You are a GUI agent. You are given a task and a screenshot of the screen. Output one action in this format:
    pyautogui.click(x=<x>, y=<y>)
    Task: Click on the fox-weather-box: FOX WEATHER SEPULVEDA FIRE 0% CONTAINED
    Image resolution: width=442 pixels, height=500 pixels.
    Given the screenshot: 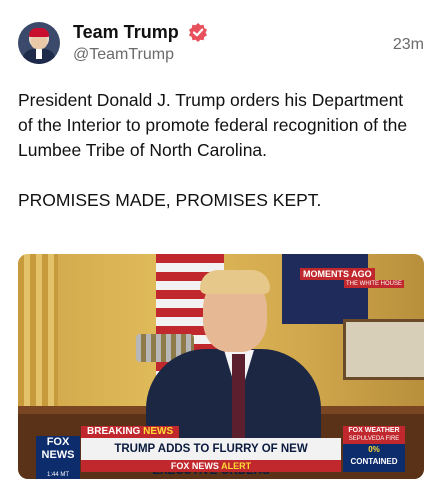 What is the action you would take?
    pyautogui.click(x=374, y=449)
    